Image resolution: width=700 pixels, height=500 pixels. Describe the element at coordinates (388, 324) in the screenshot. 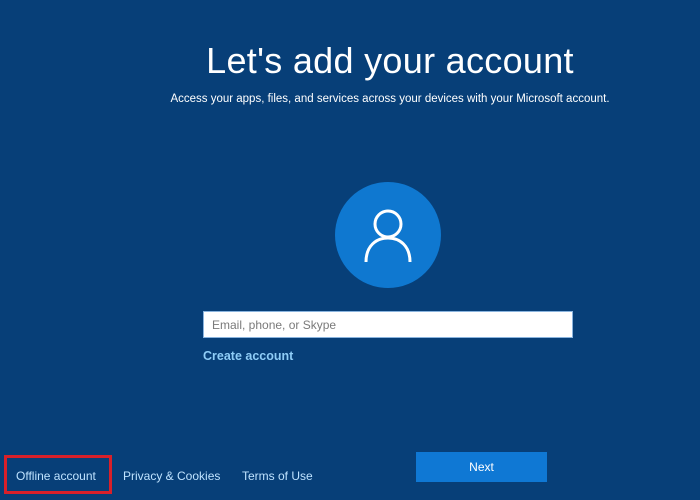

I see `email-input` at that location.